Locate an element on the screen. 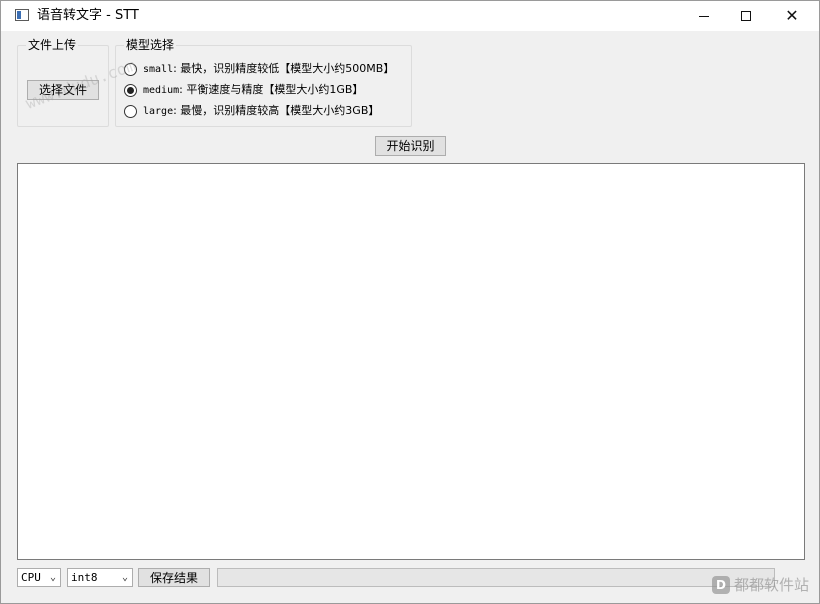  radio-label-large: large: 最慢，识别精度较高【模型大小约3GB】 is located at coordinates (261, 110).